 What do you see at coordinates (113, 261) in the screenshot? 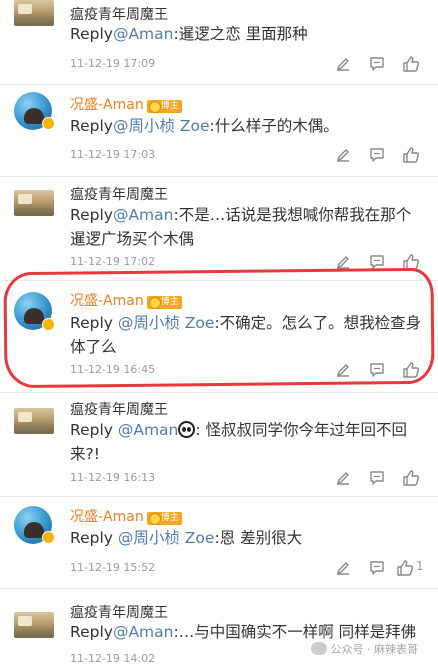
I see `comment-timestamp: 11-12-19 17:02` at bounding box center [113, 261].